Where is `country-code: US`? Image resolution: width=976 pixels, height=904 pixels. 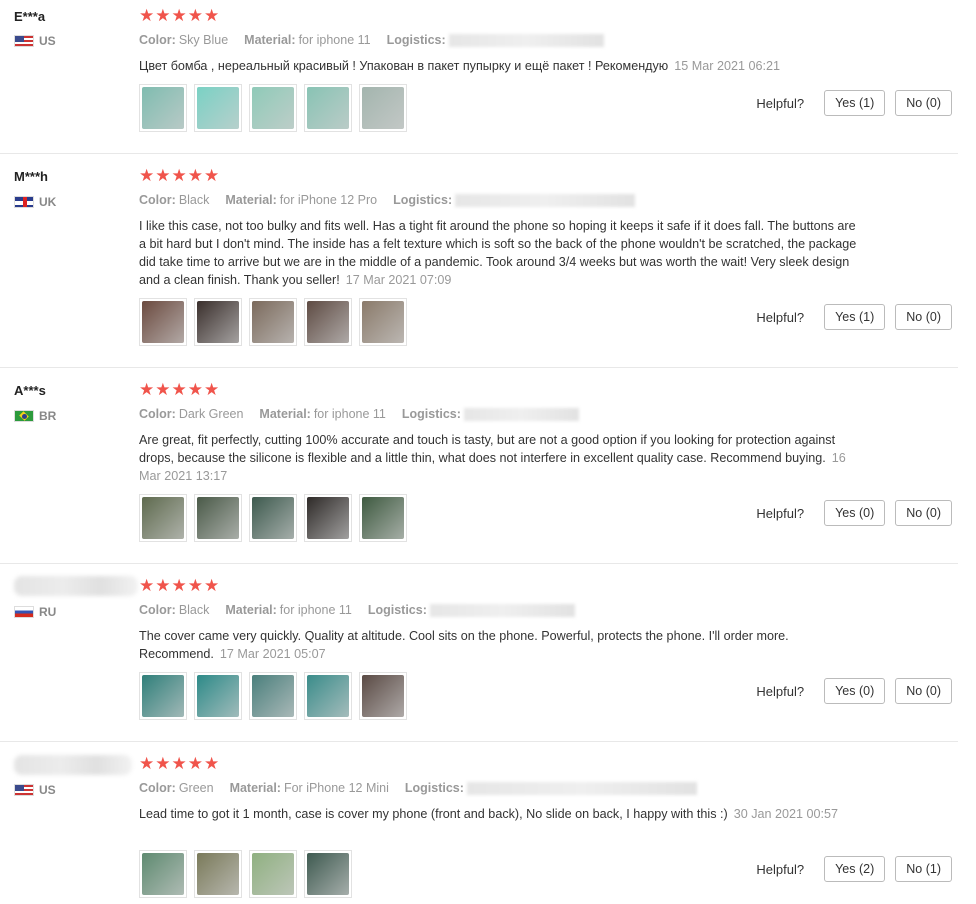
country-code: US is located at coordinates (47, 790).